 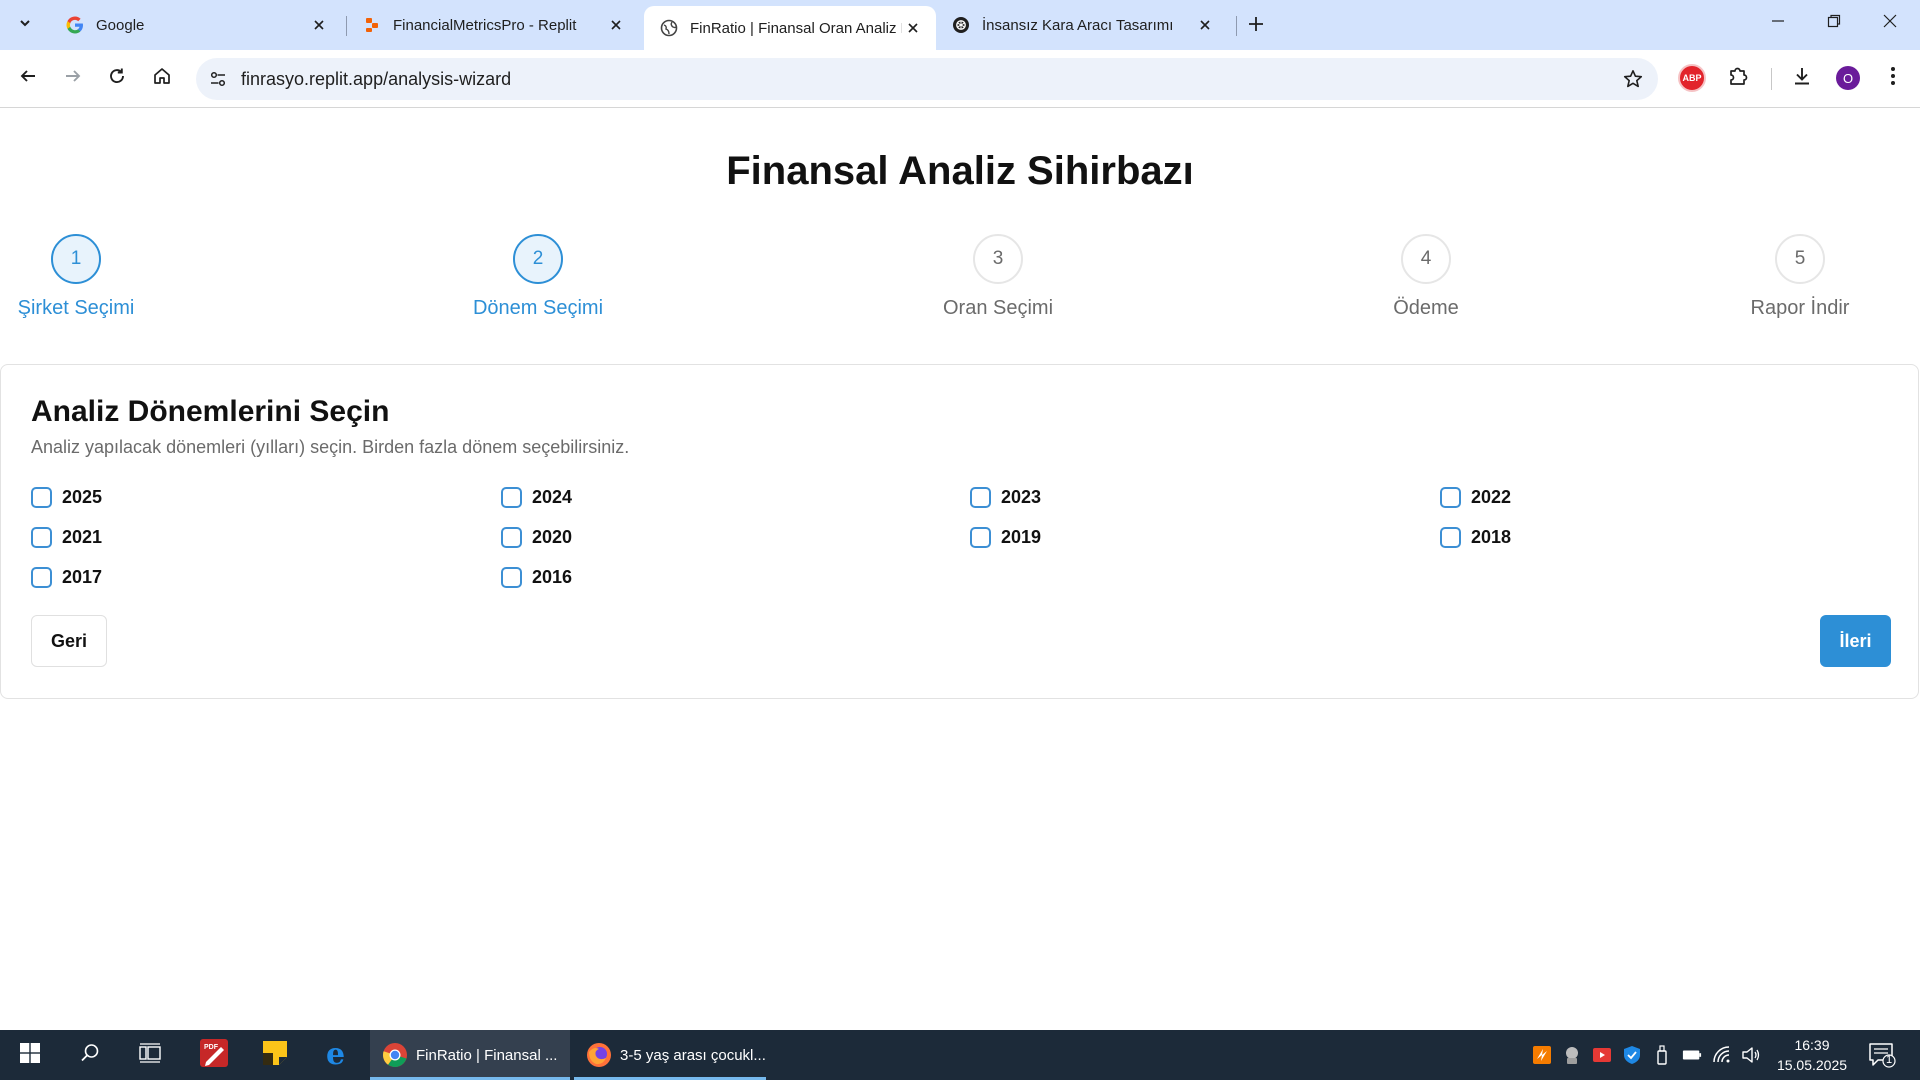 What do you see at coordinates (552, 537) in the screenshot?
I see `year-label: 2020` at bounding box center [552, 537].